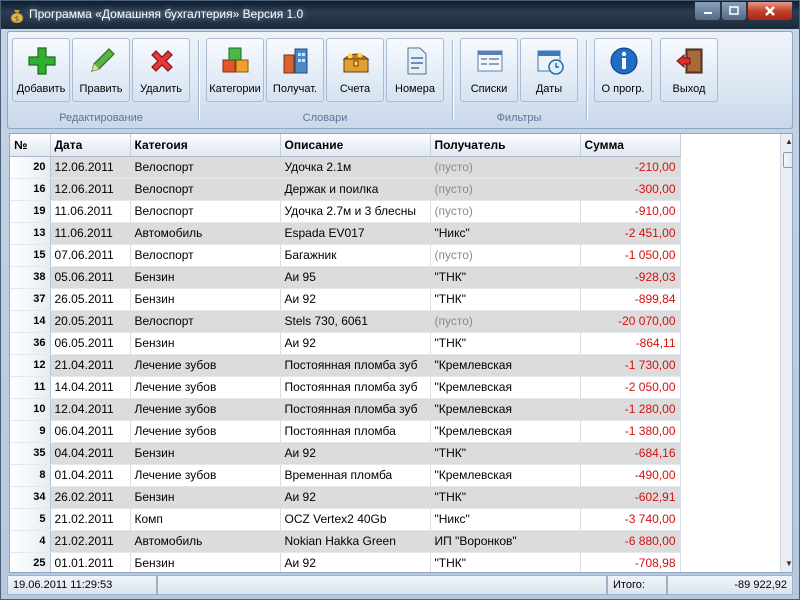  Describe the element at coordinates (630, 343) in the screenshot. I see `cell-sum: -864,11` at that location.